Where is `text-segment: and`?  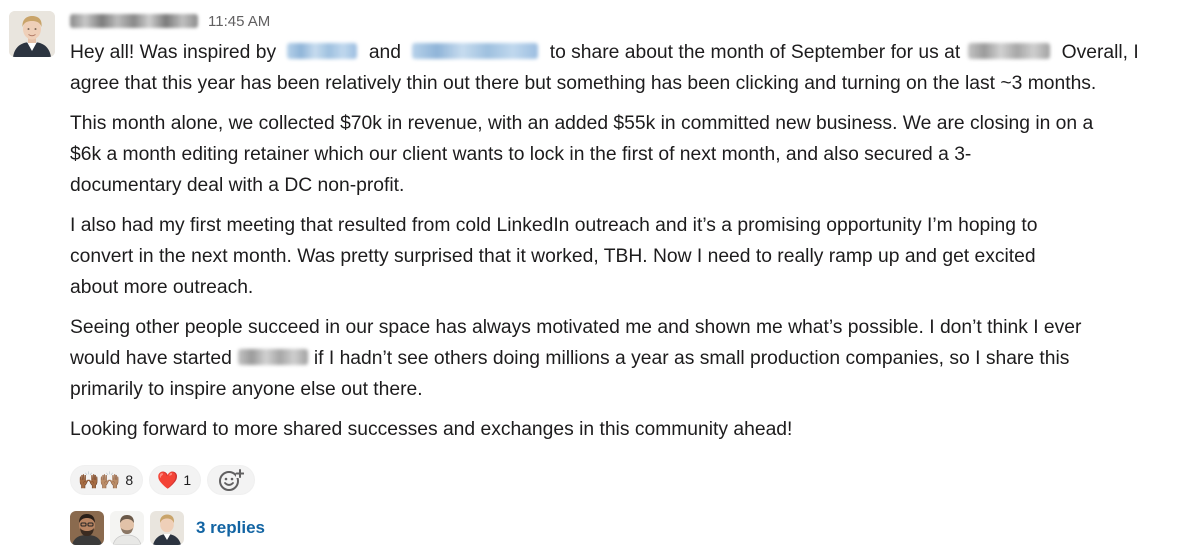
text-segment: and is located at coordinates (384, 52).